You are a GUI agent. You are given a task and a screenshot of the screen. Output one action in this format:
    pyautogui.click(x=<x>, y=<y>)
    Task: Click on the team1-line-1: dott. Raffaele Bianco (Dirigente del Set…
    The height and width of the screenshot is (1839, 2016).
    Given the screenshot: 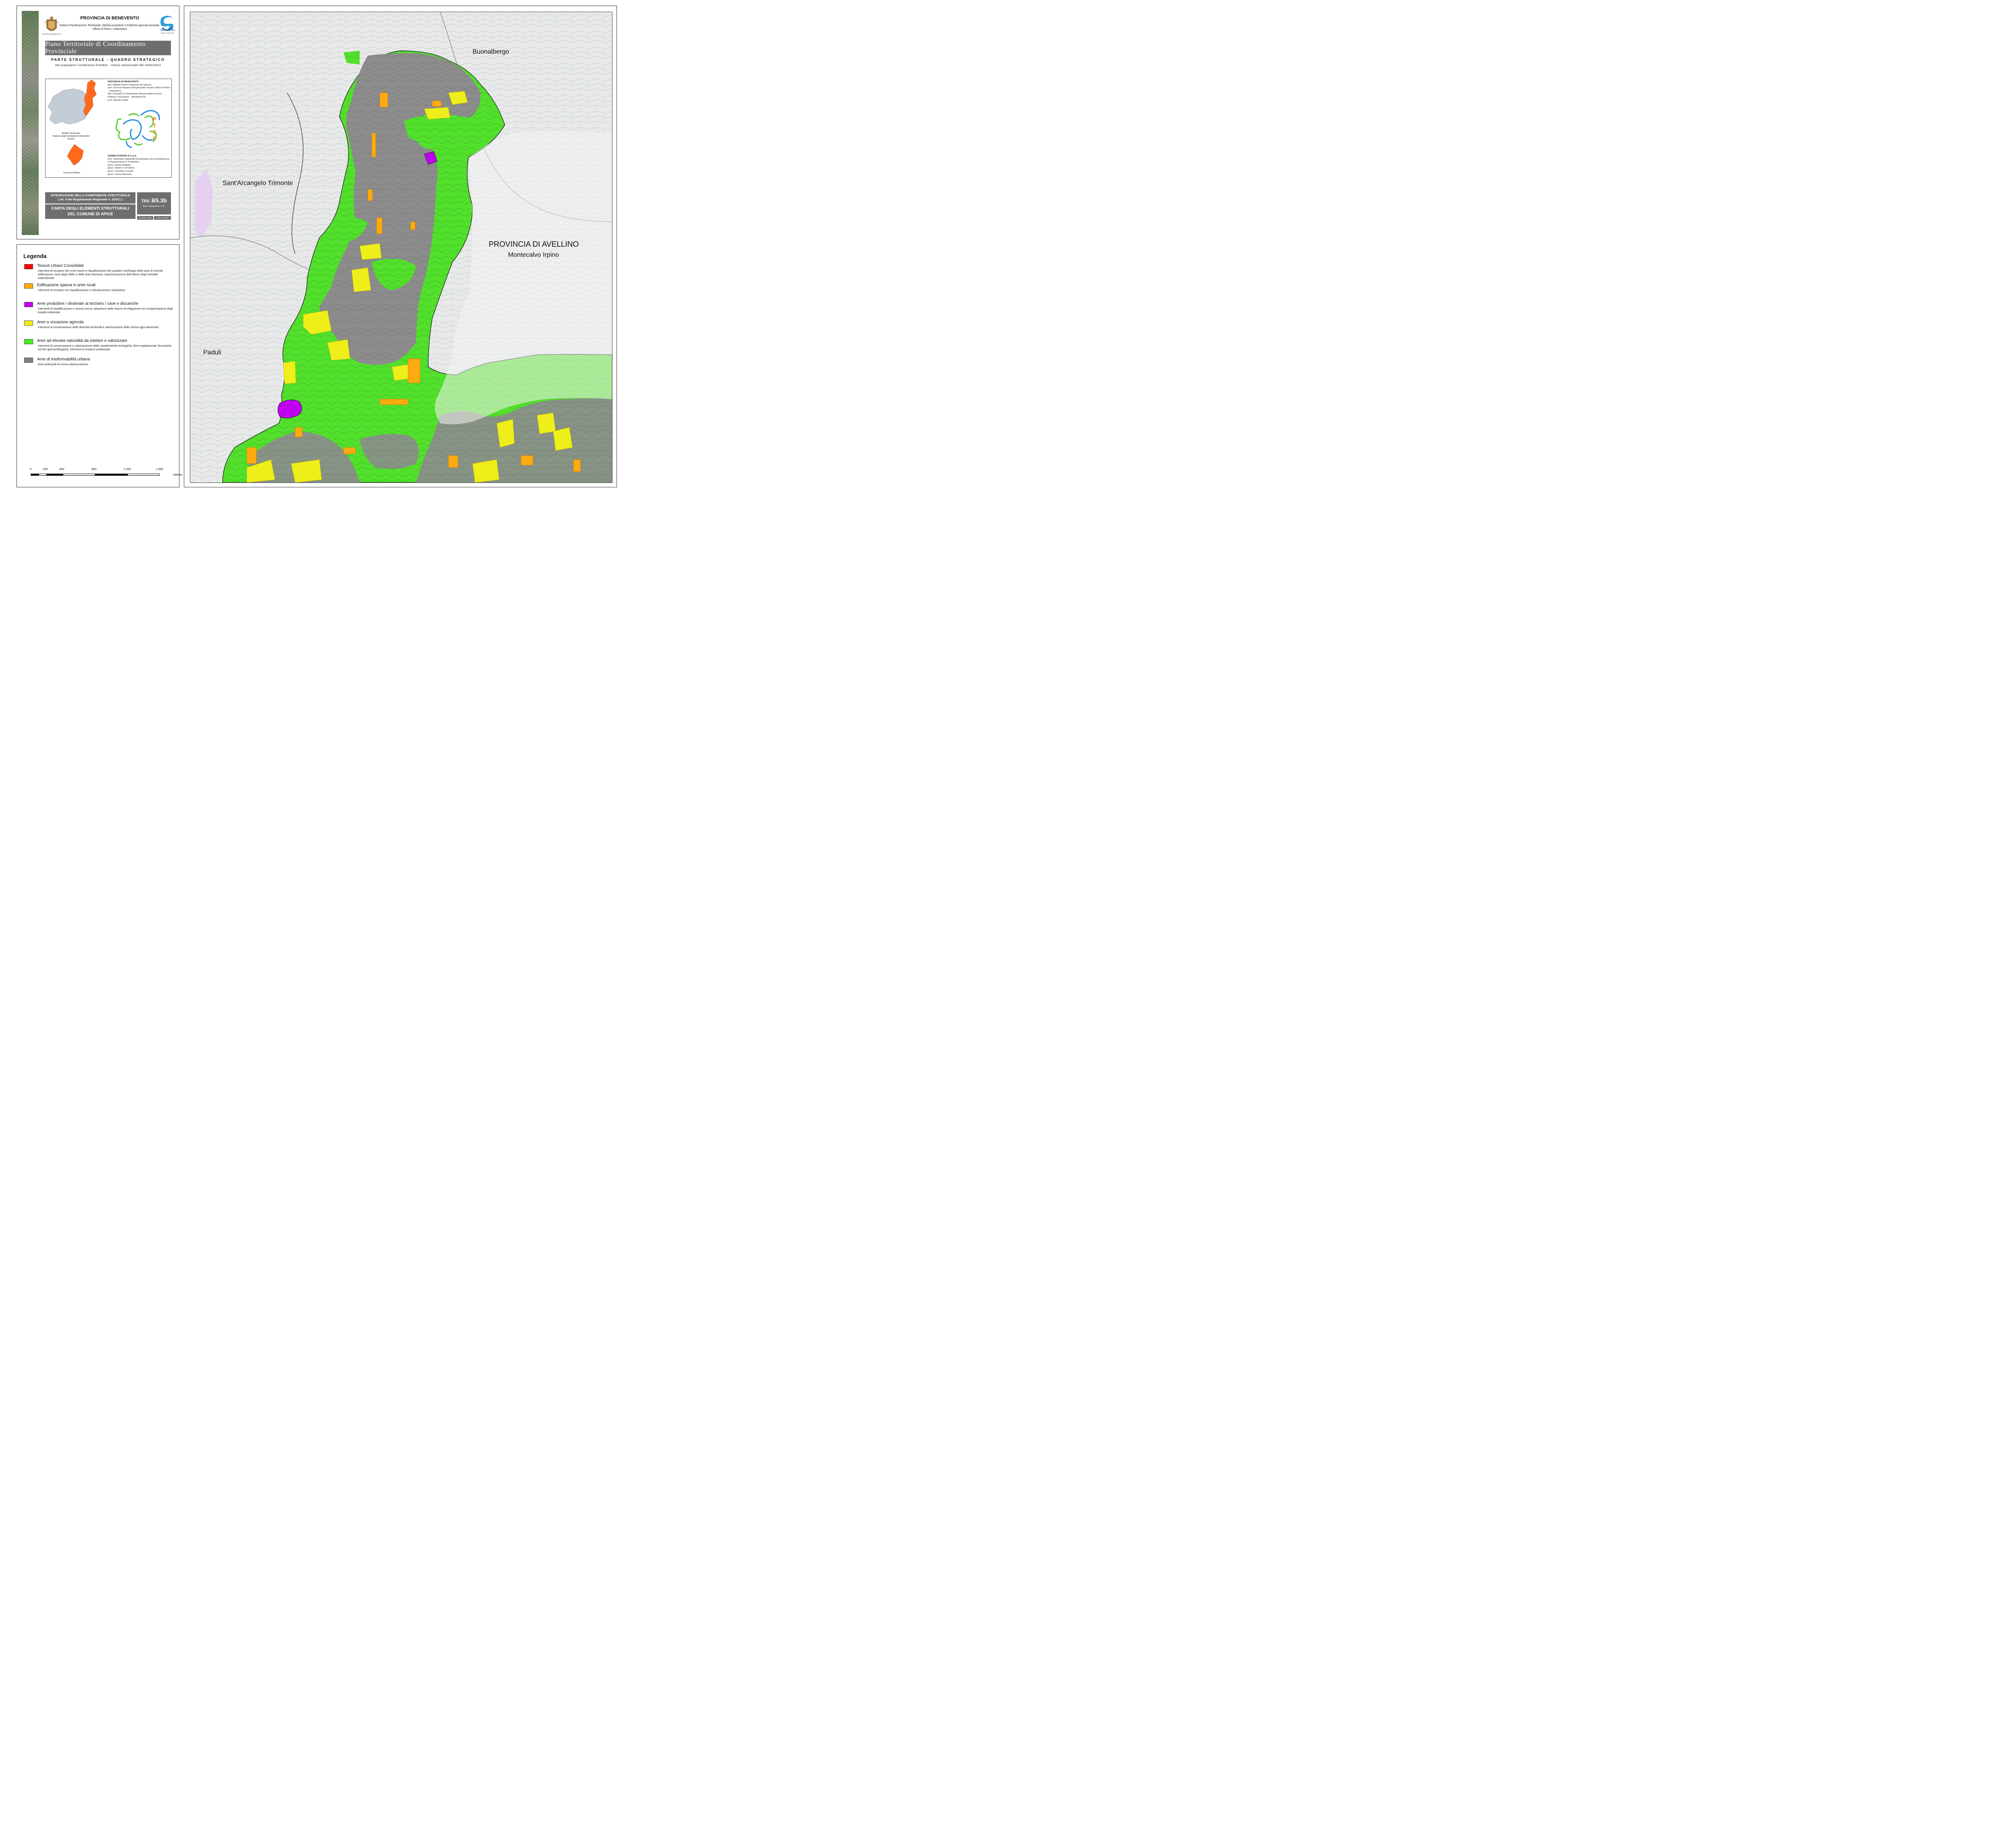 What is the action you would take?
    pyautogui.click(x=130, y=84)
    